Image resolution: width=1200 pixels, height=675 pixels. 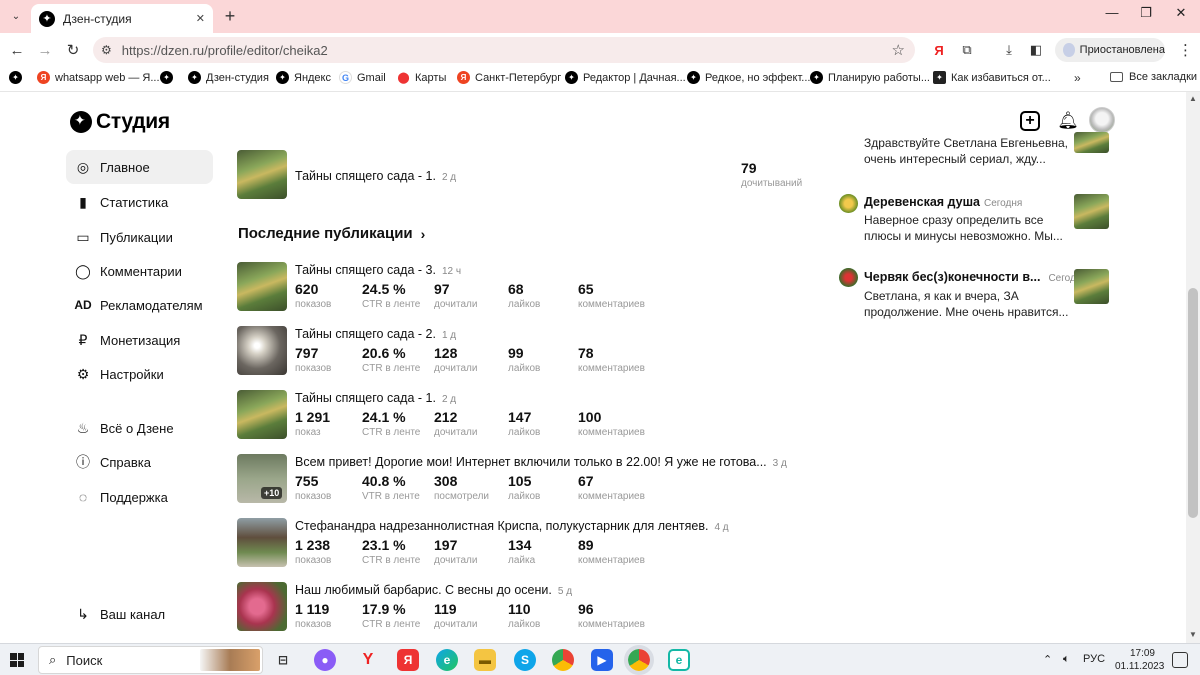 I want to click on maximize-icon: ❐, so click(x=1146, y=13).